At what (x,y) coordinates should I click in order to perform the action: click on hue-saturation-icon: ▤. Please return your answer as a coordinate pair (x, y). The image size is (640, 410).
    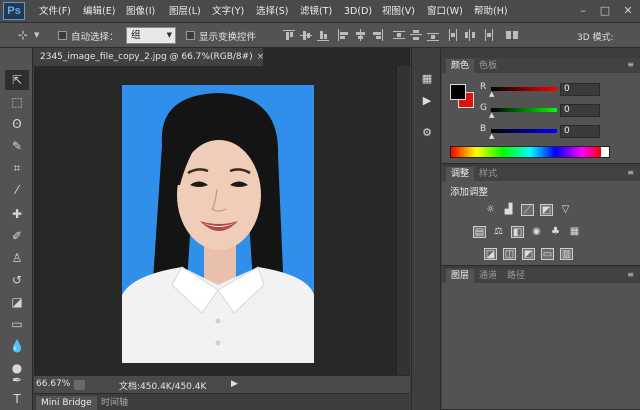
    Looking at the image, I should click on (479, 232).